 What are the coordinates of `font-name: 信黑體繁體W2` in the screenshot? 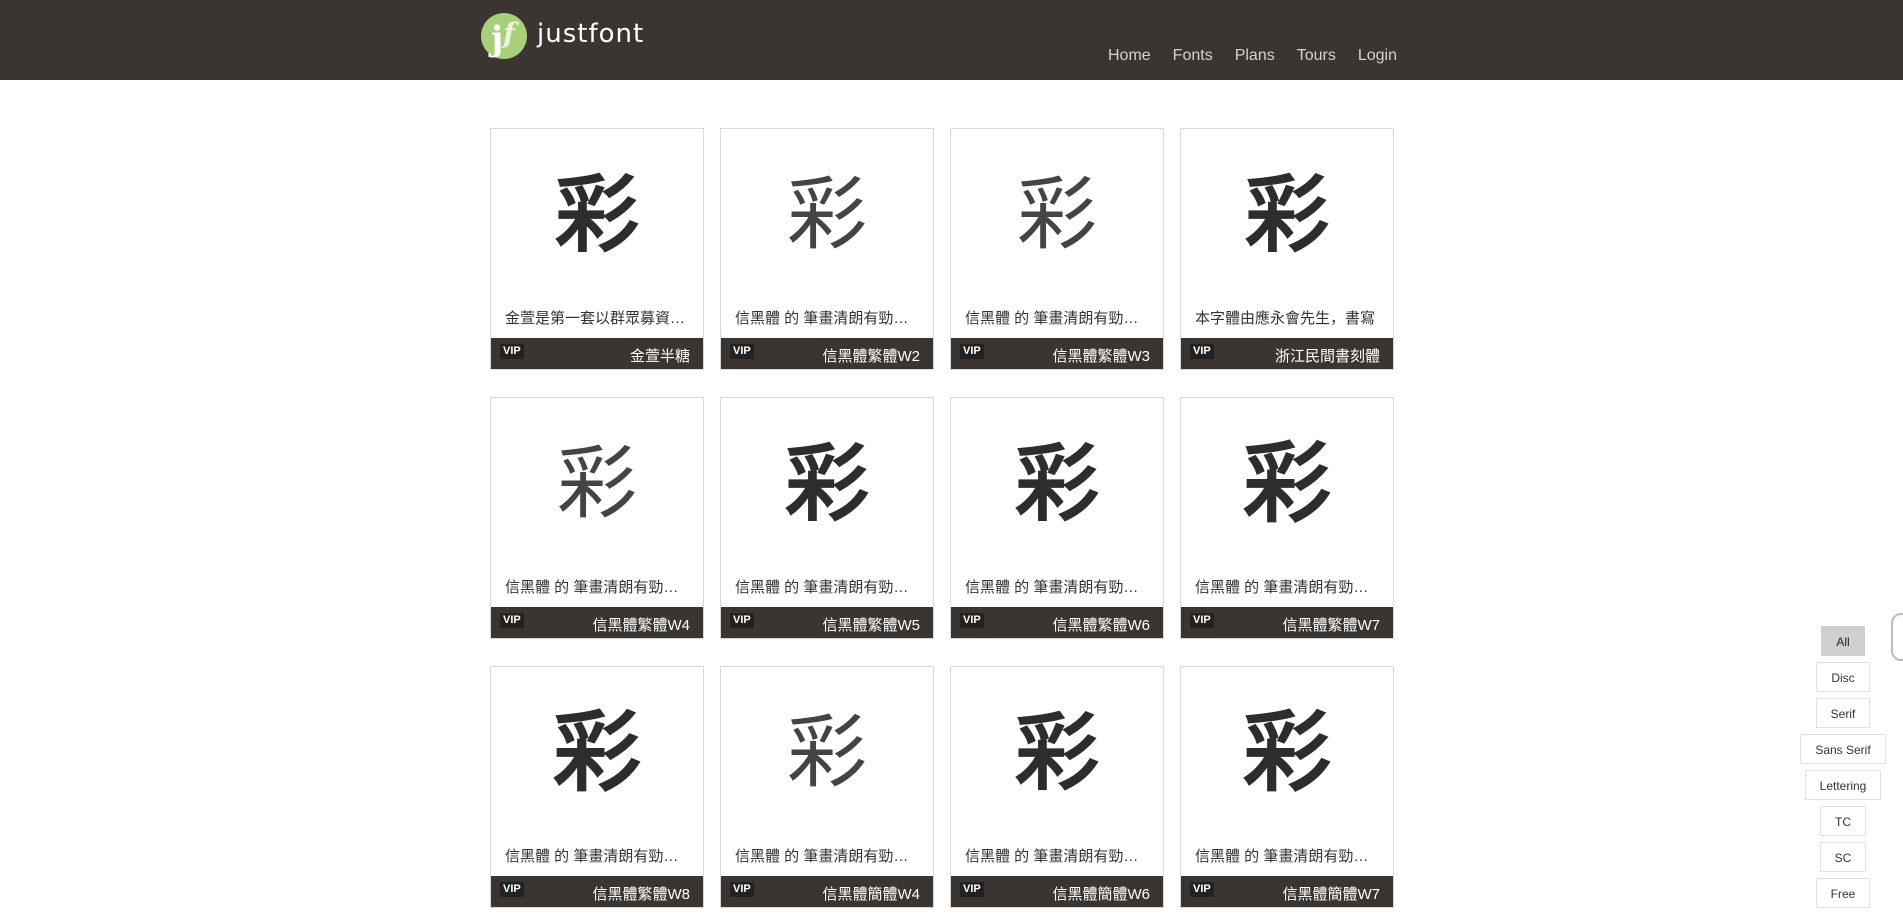 It's located at (871, 355).